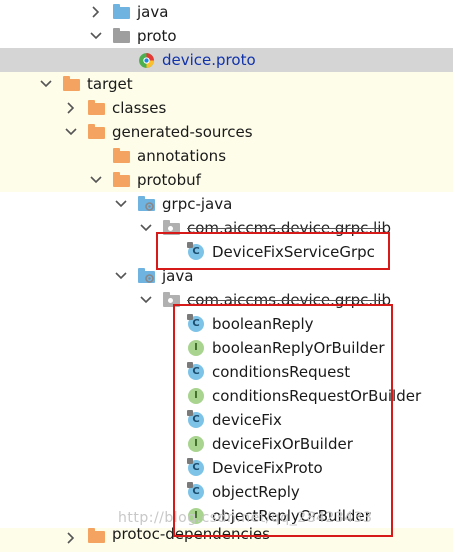  I want to click on tree-row-grpc-java: grpc-java, so click(226, 204).